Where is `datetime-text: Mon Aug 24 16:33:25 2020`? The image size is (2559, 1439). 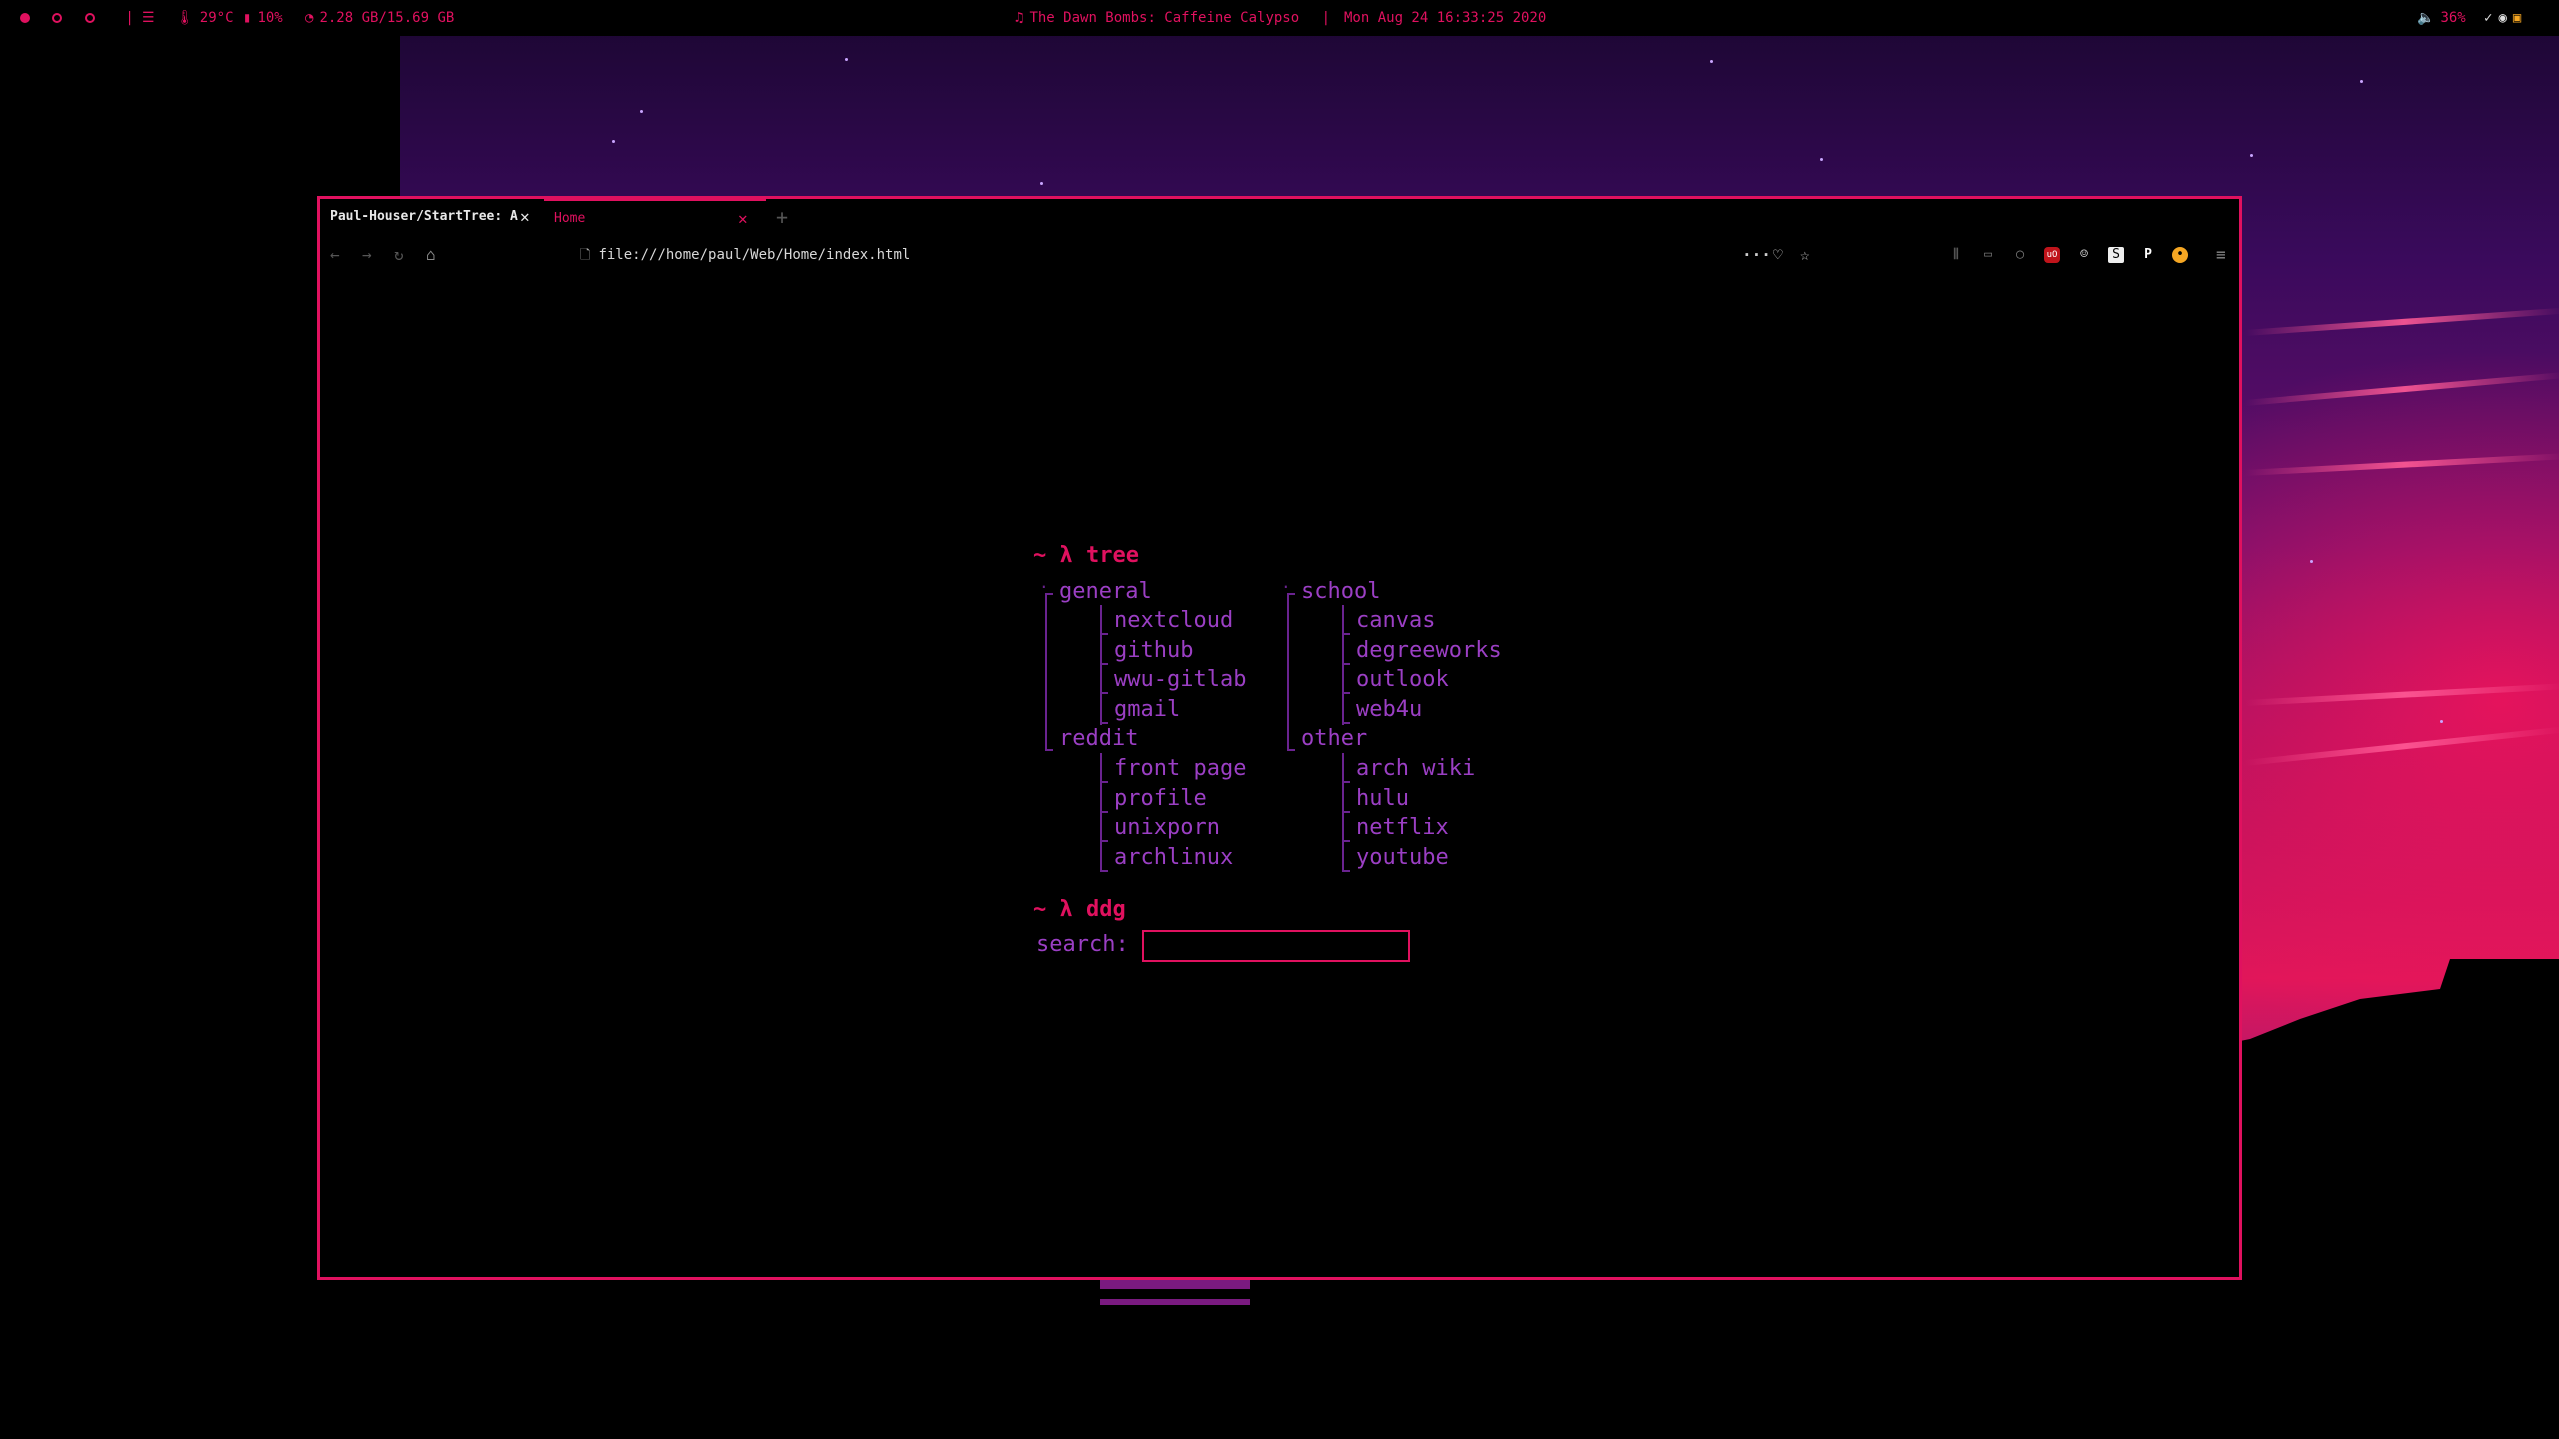 datetime-text: Mon Aug 24 16:33:25 2020 is located at coordinates (1445, 18).